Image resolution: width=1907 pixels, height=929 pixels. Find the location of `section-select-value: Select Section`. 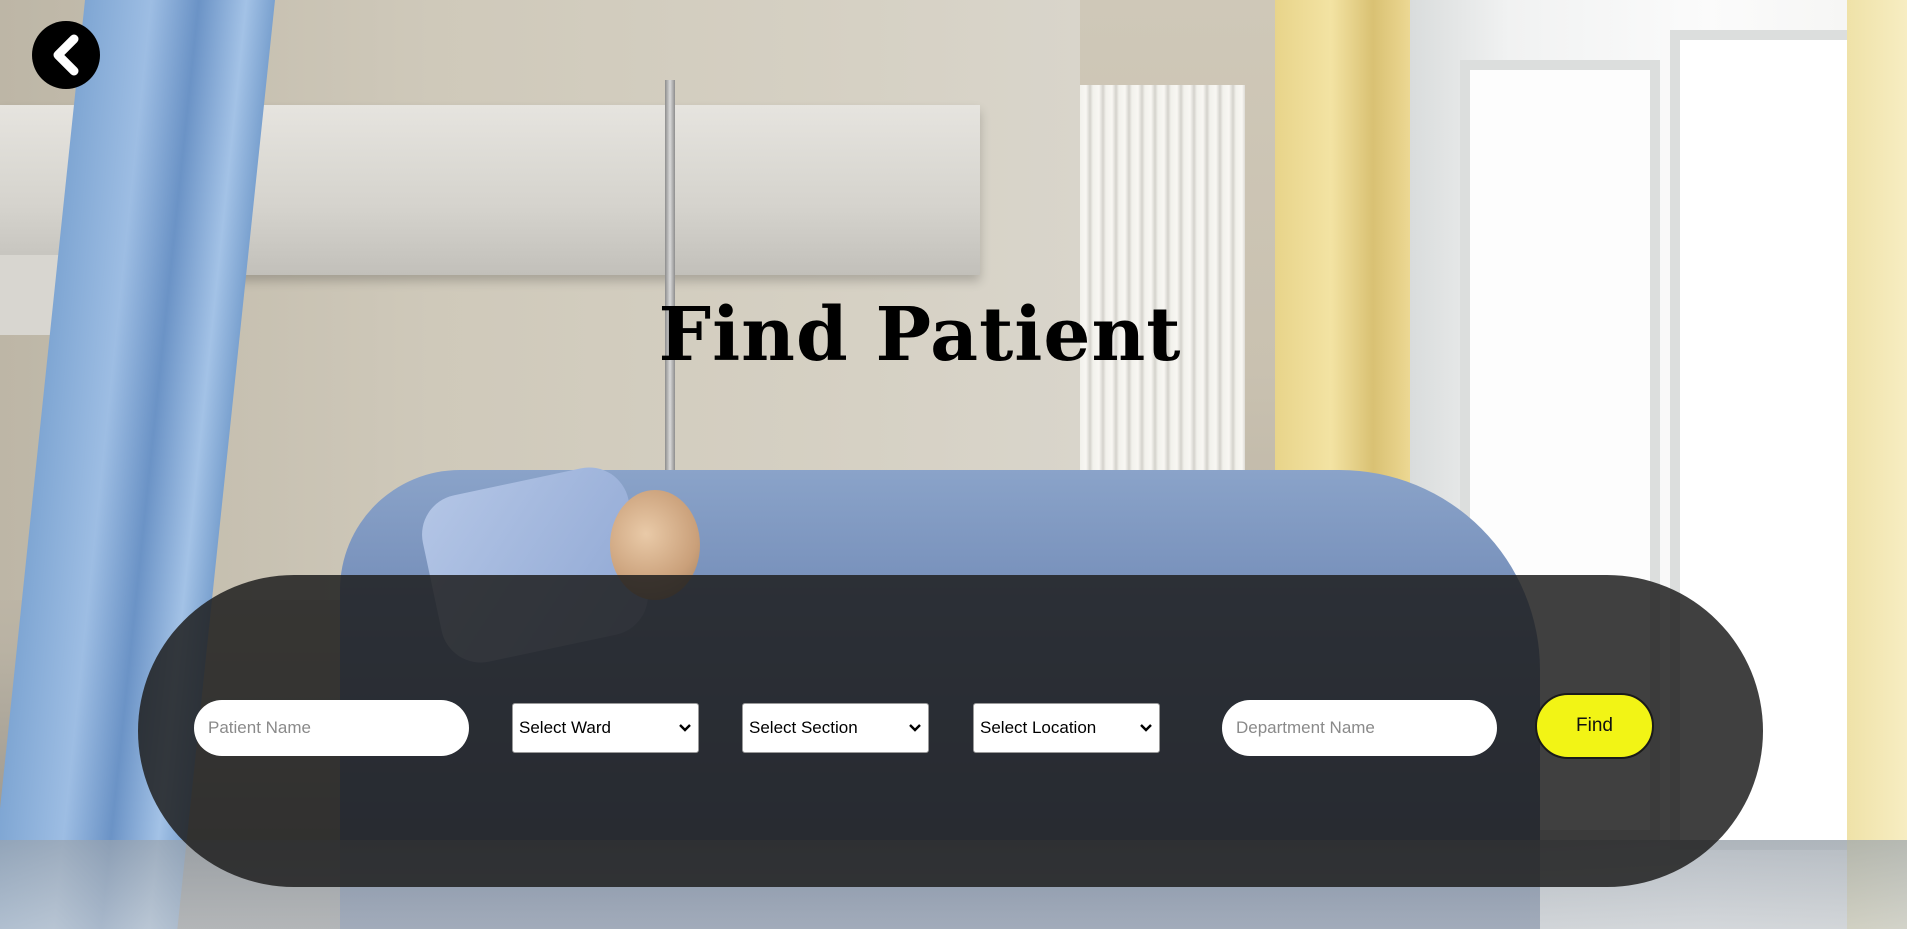

section-select-value: Select Section is located at coordinates (803, 727).